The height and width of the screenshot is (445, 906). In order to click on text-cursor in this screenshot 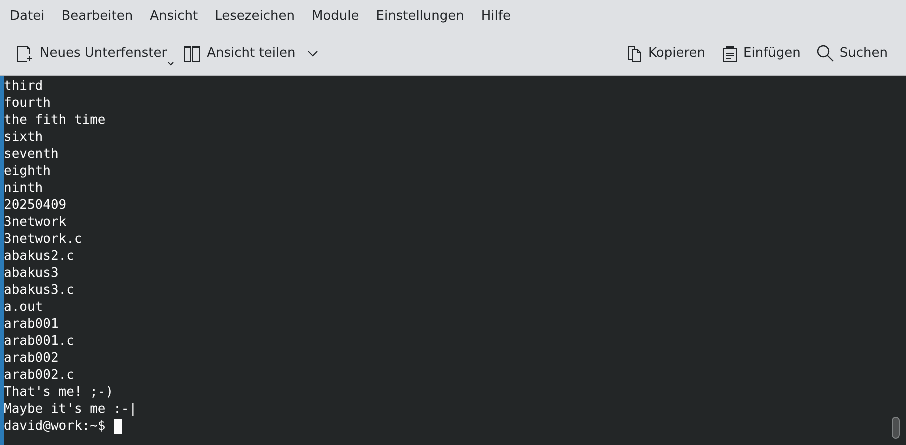, I will do `click(118, 426)`.